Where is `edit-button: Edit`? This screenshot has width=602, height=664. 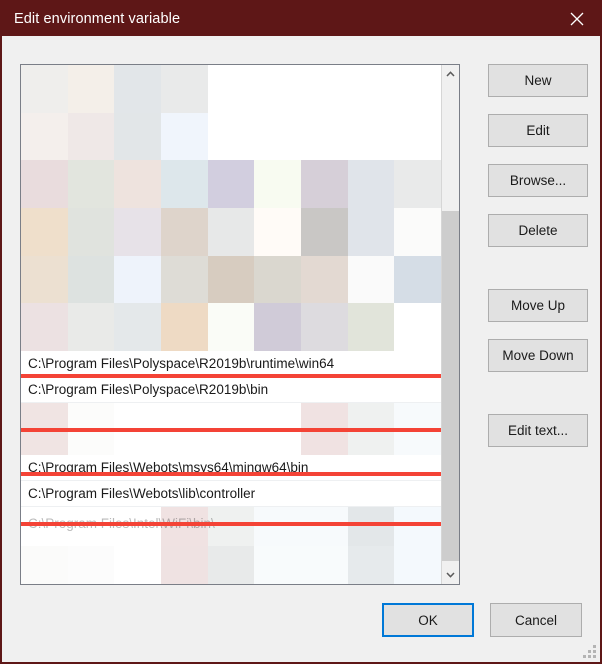 edit-button: Edit is located at coordinates (538, 130).